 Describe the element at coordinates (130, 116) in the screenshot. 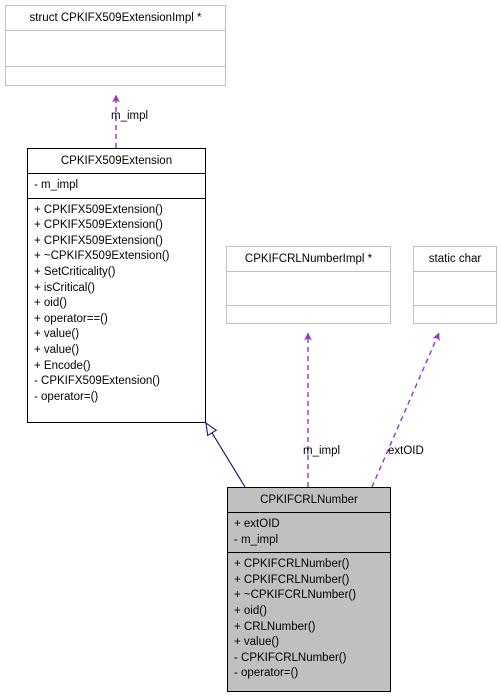

I see `edge-label-x509extension-m-impl: m_impl` at that location.